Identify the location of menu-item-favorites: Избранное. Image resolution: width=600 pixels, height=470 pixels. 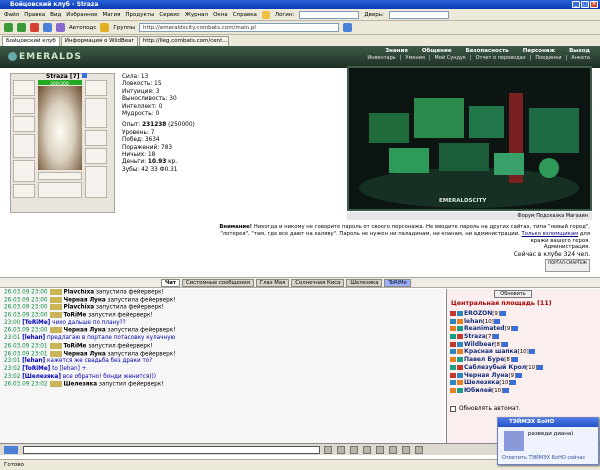
(81, 15).